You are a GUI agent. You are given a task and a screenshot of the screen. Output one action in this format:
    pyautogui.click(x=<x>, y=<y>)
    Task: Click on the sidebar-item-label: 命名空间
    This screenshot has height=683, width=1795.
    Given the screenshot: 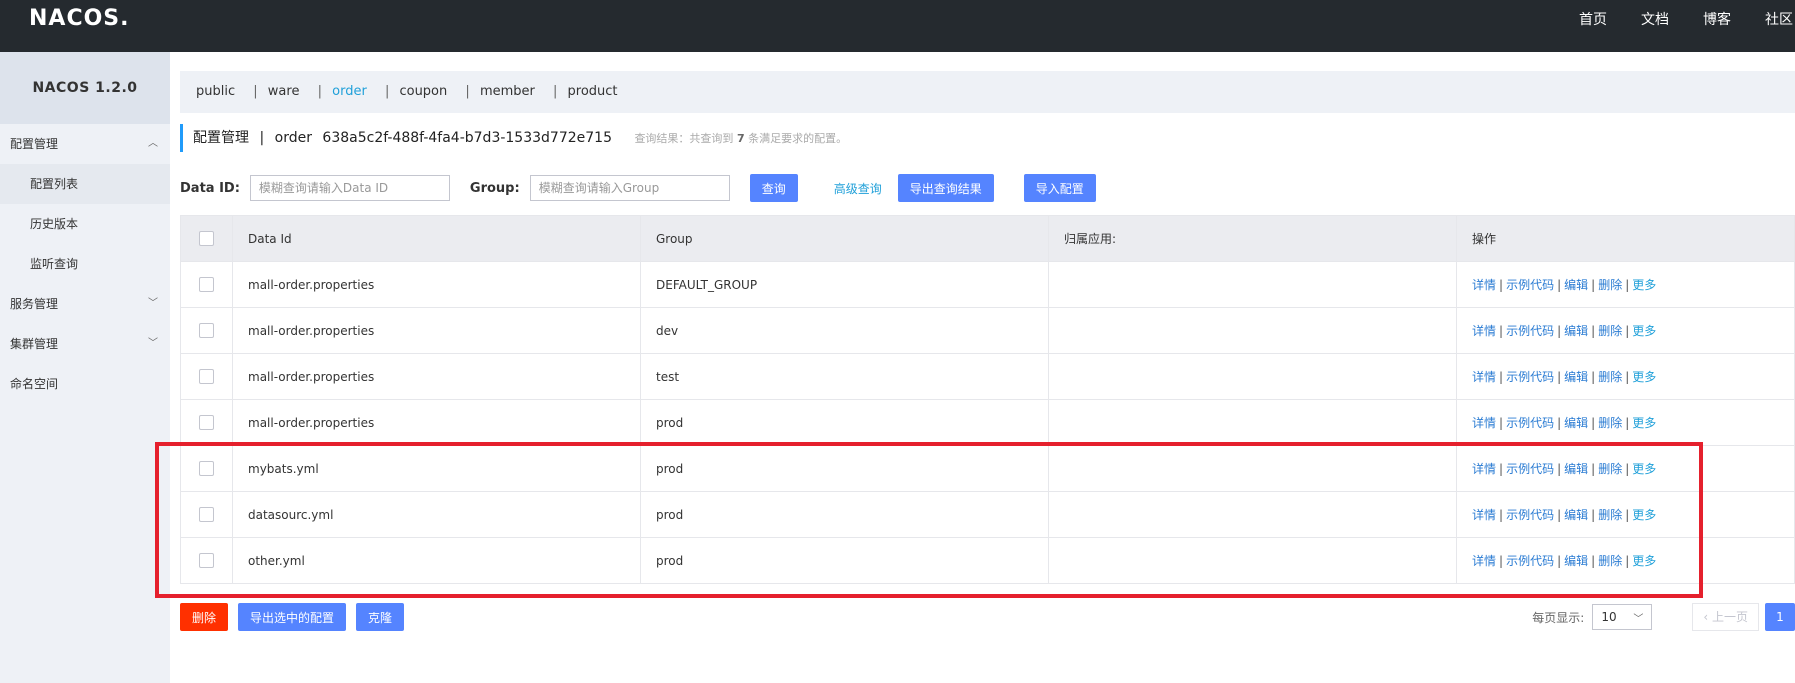 What is the action you would take?
    pyautogui.click(x=34, y=384)
    